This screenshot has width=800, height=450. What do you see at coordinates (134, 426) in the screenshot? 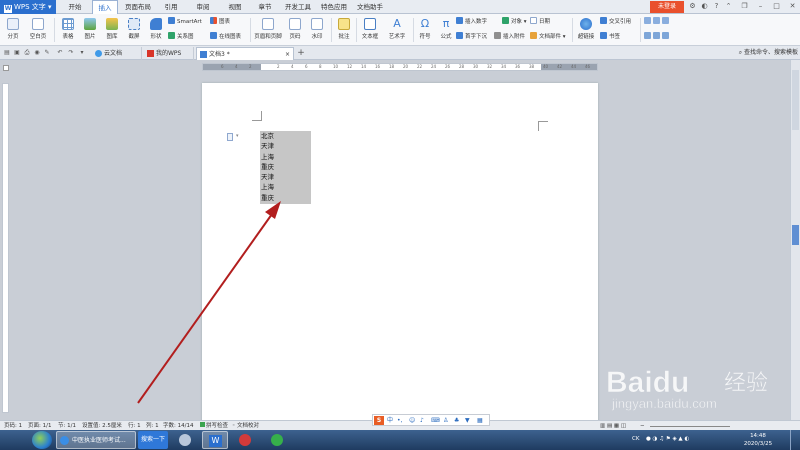
I see `status-row: 行: 1` at bounding box center [134, 426].